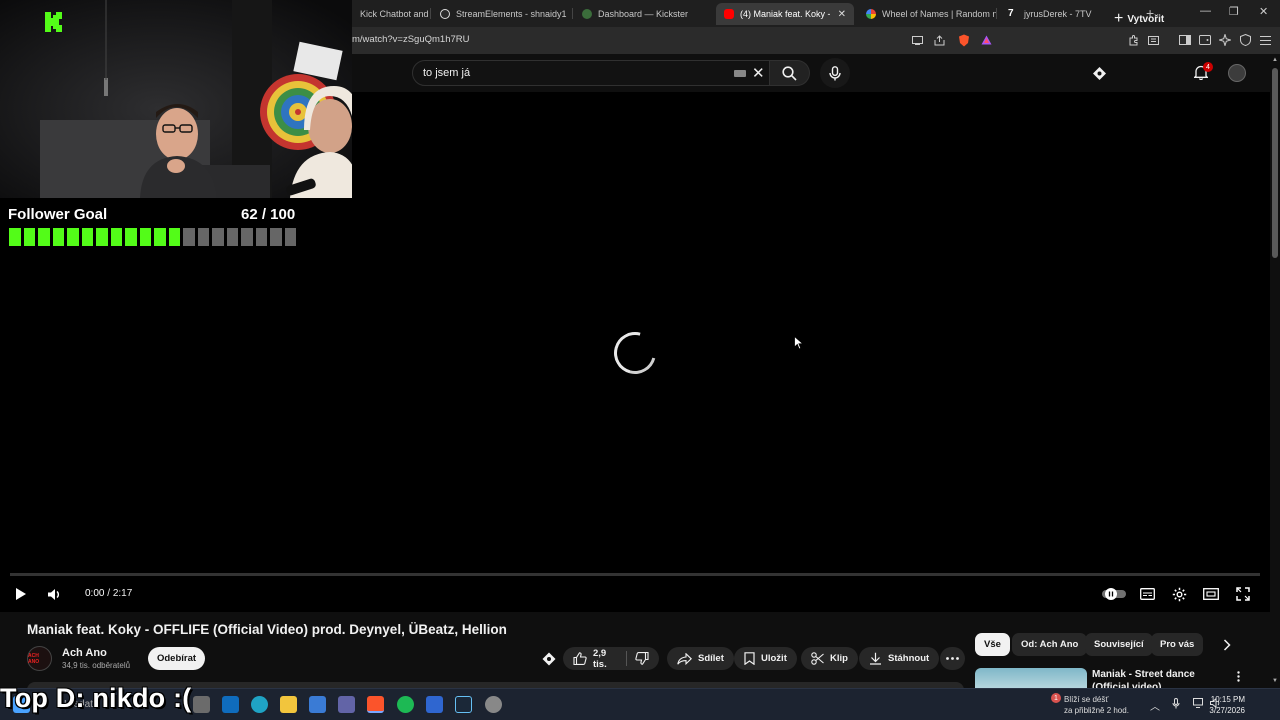  I want to click on clear-search-icon: ✕, so click(758, 73).